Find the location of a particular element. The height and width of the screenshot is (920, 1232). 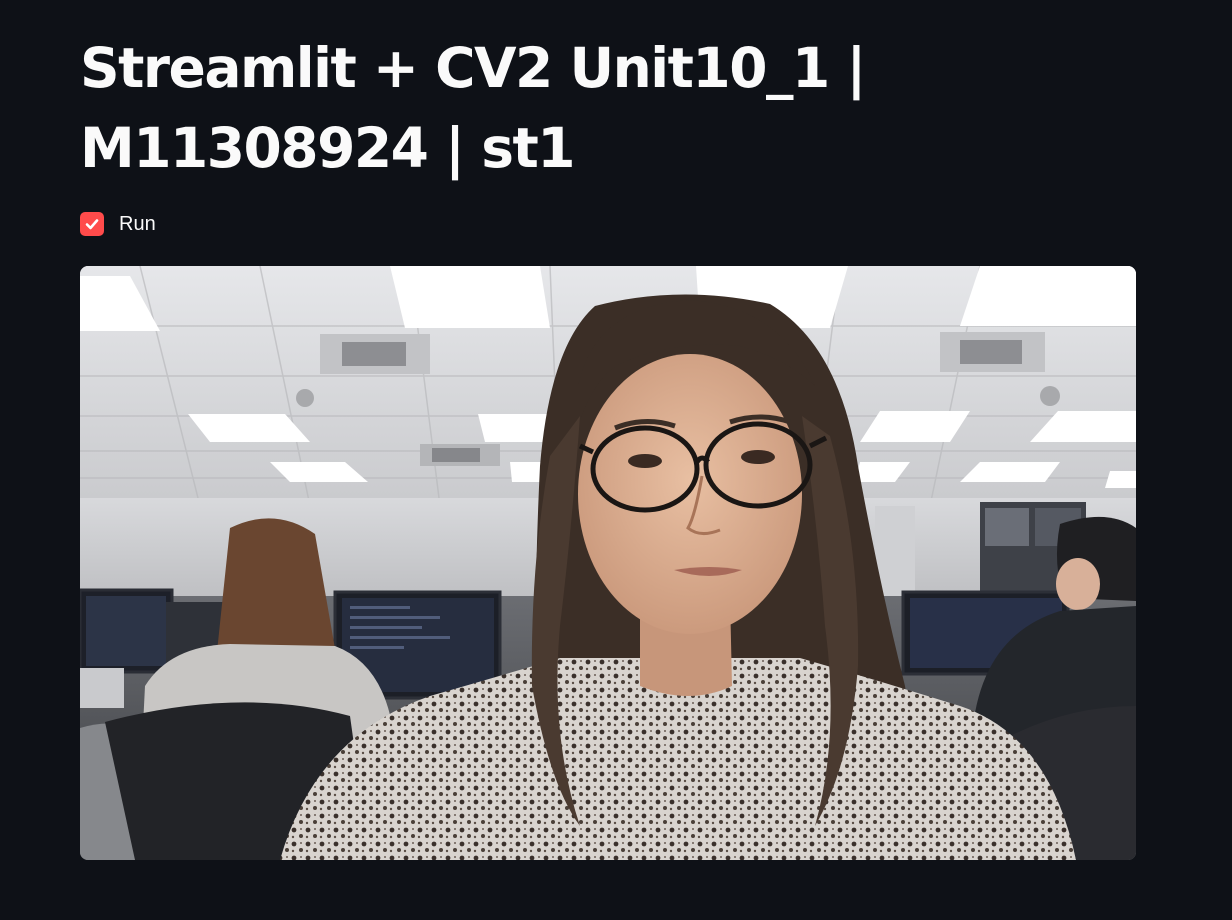

checkbox-checked-icon is located at coordinates (92, 224).